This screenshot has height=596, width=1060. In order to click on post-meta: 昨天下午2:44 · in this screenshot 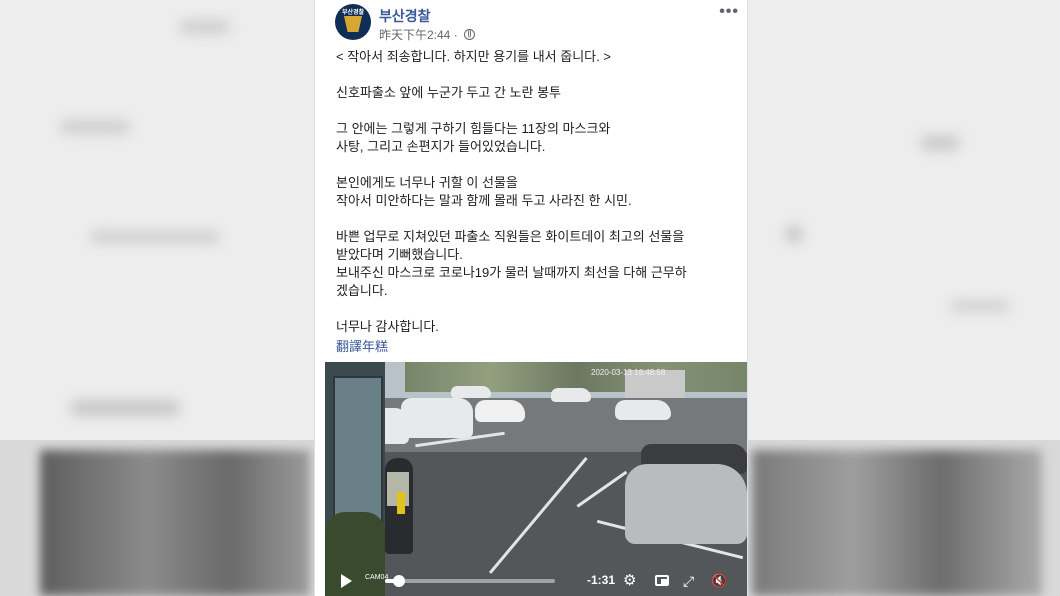, I will do `click(427, 34)`.